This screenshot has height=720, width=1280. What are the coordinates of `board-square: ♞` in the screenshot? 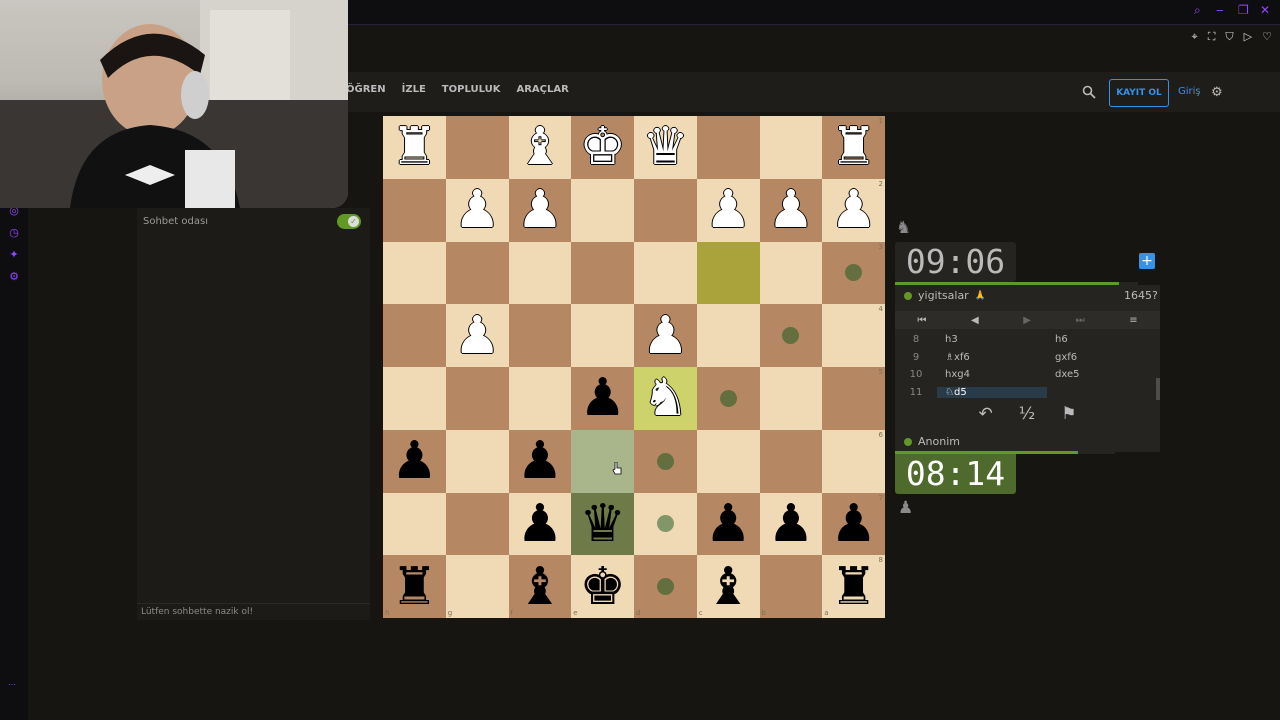 It's located at (665, 398).